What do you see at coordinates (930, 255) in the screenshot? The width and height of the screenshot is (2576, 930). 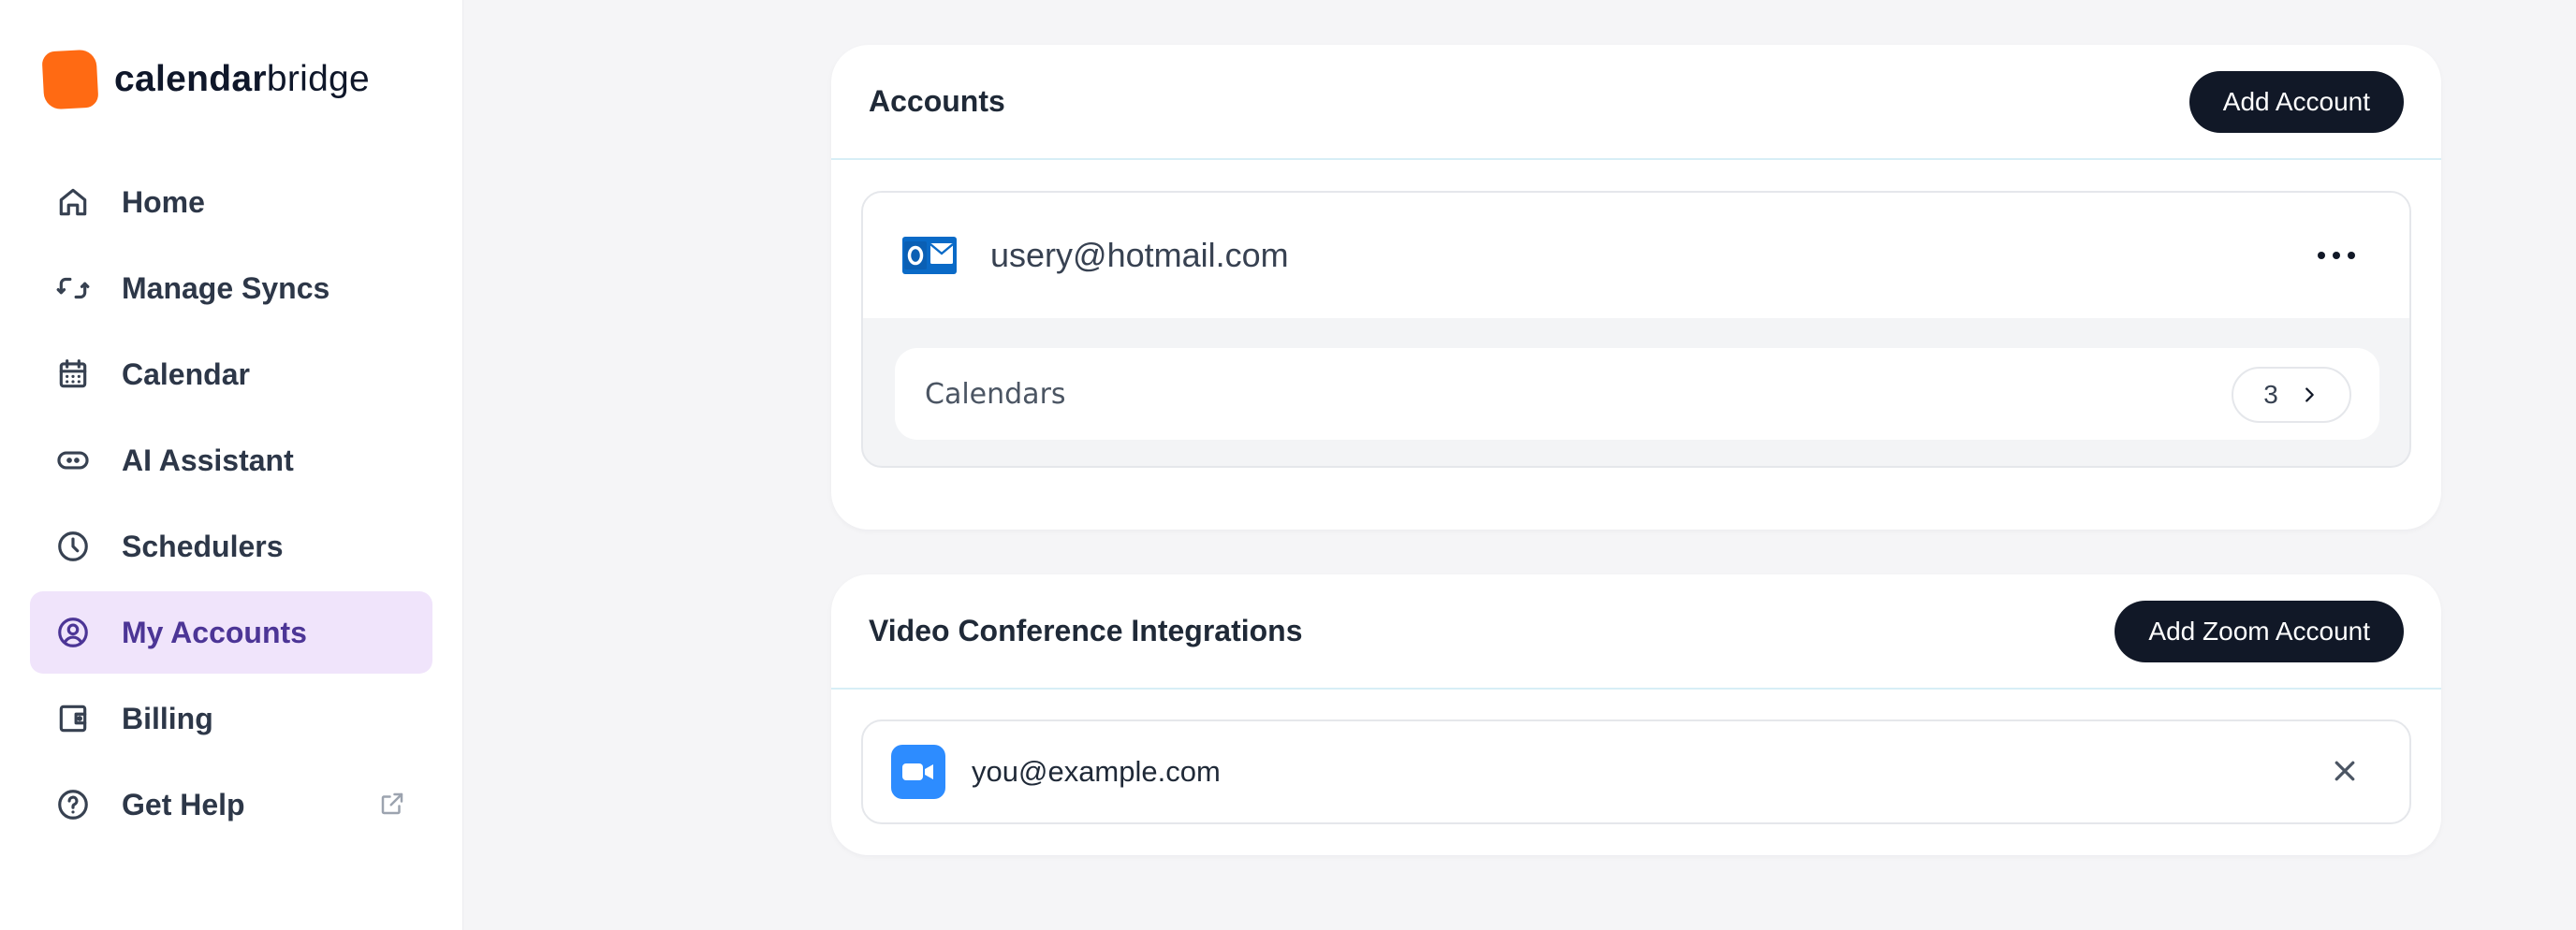 I see `outlook-icon` at bounding box center [930, 255].